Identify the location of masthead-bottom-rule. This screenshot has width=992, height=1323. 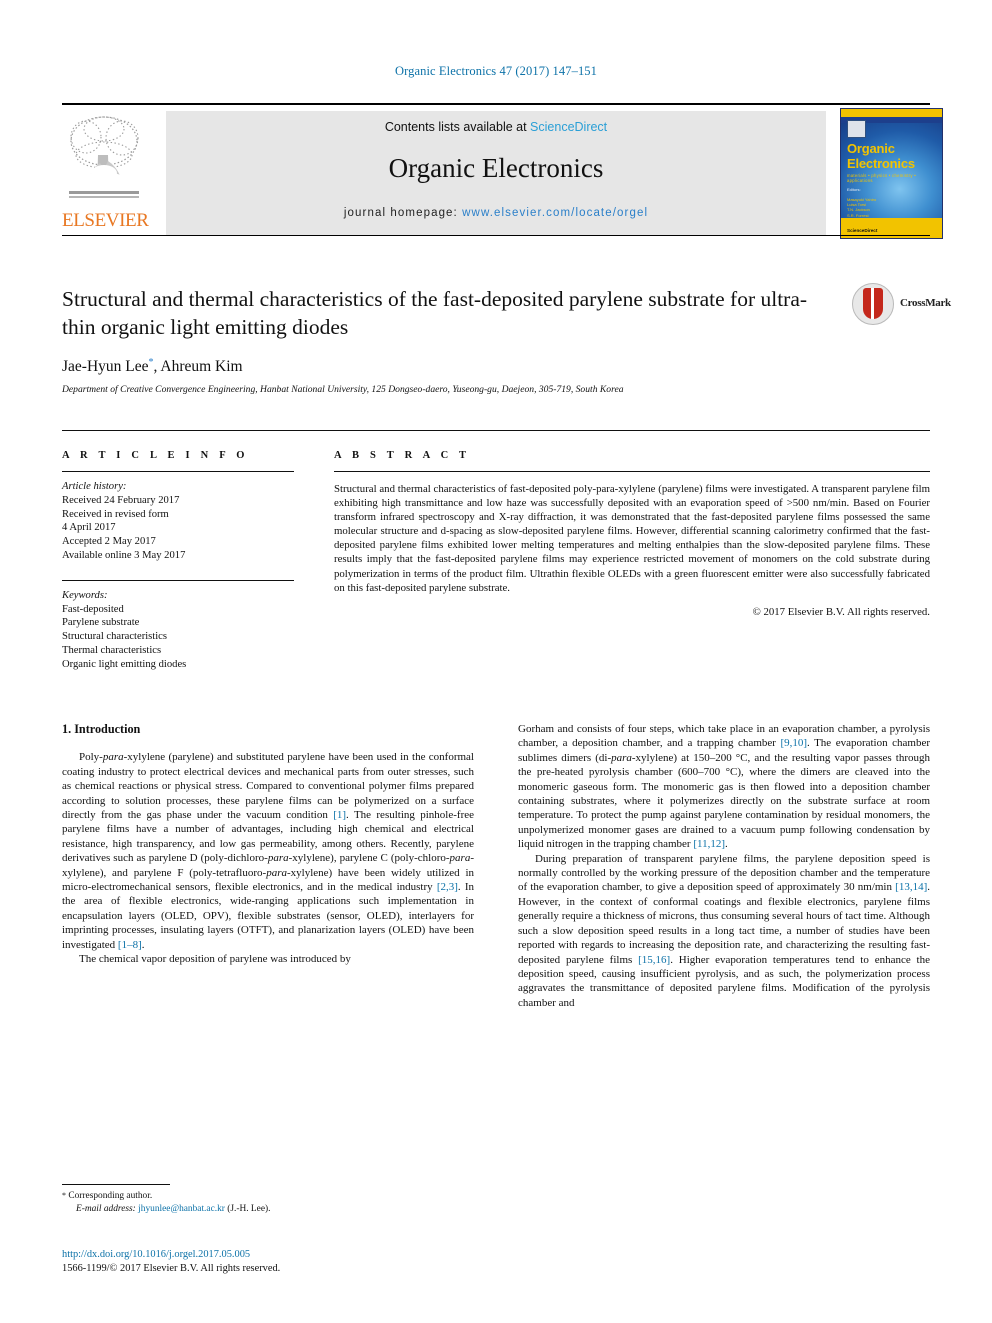
(496, 235).